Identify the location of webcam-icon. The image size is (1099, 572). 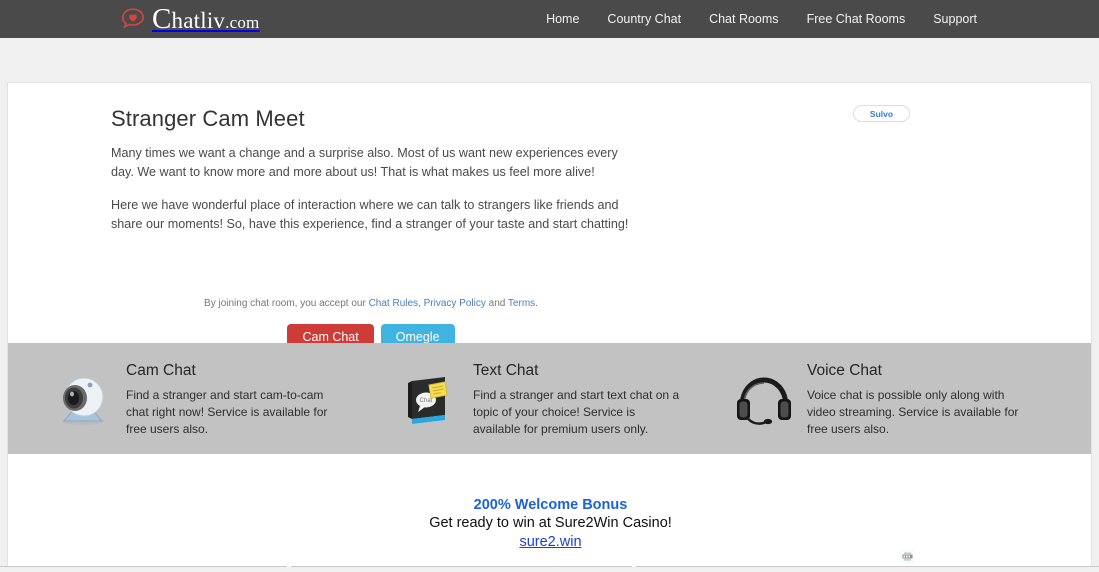
(83, 400).